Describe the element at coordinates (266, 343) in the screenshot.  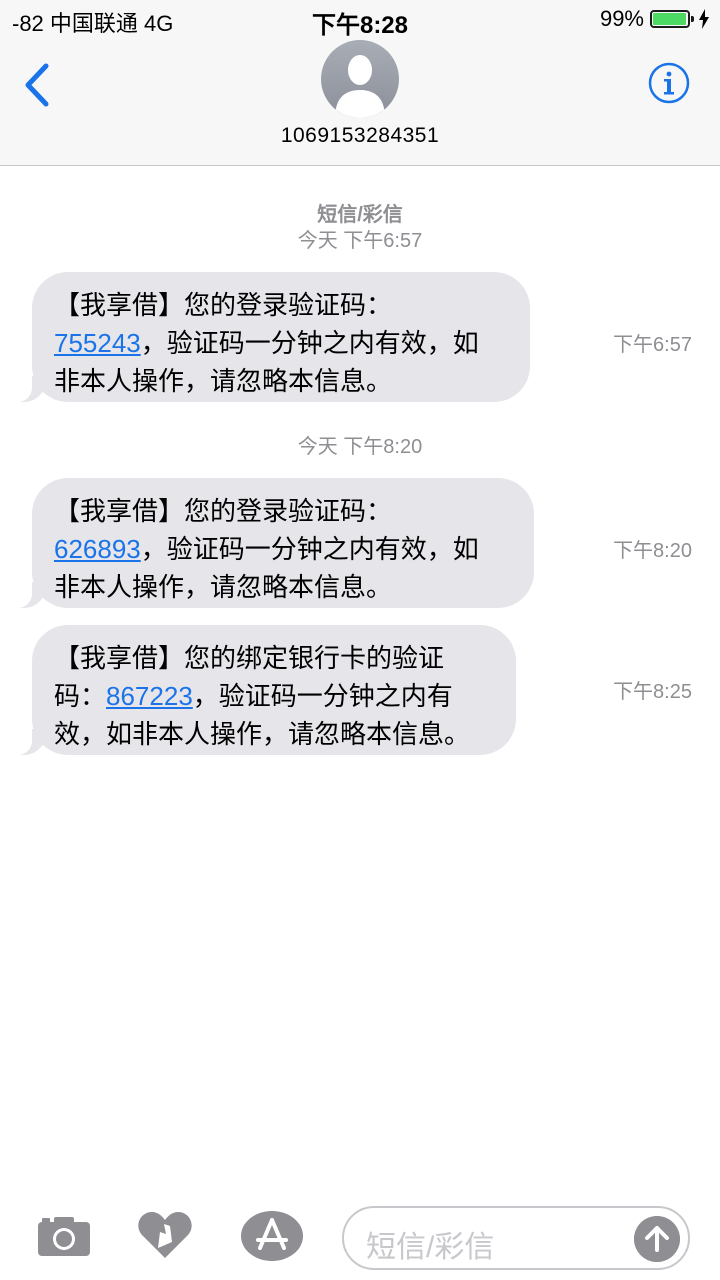
I see `message-text-line: 755243，验证码一分钟之内有效，如` at that location.